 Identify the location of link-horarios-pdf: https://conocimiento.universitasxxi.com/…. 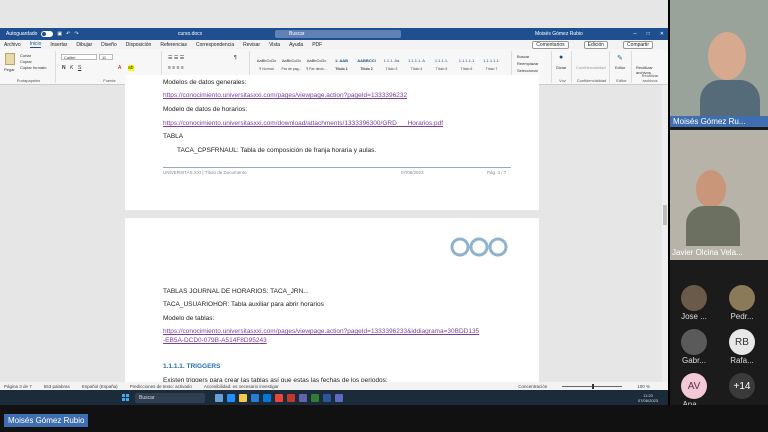
(303, 123).